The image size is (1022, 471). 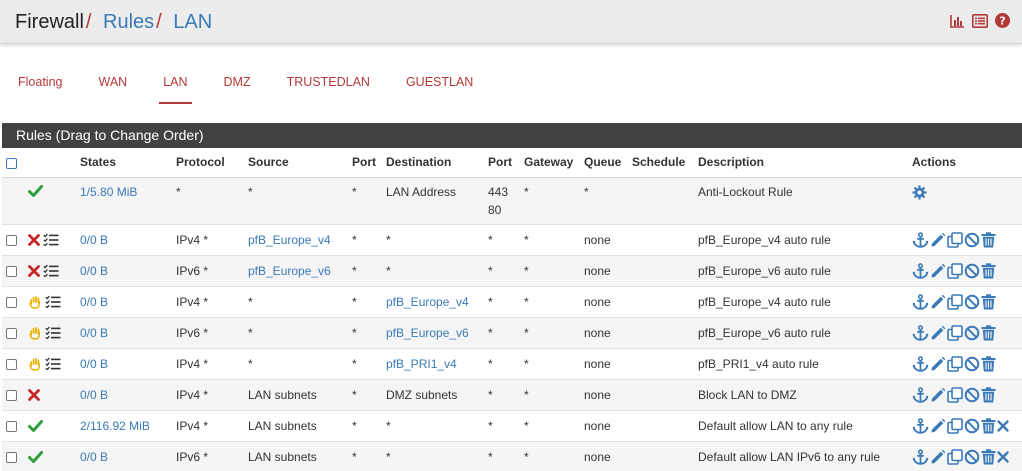 I want to click on list-icon, so click(x=980, y=20).